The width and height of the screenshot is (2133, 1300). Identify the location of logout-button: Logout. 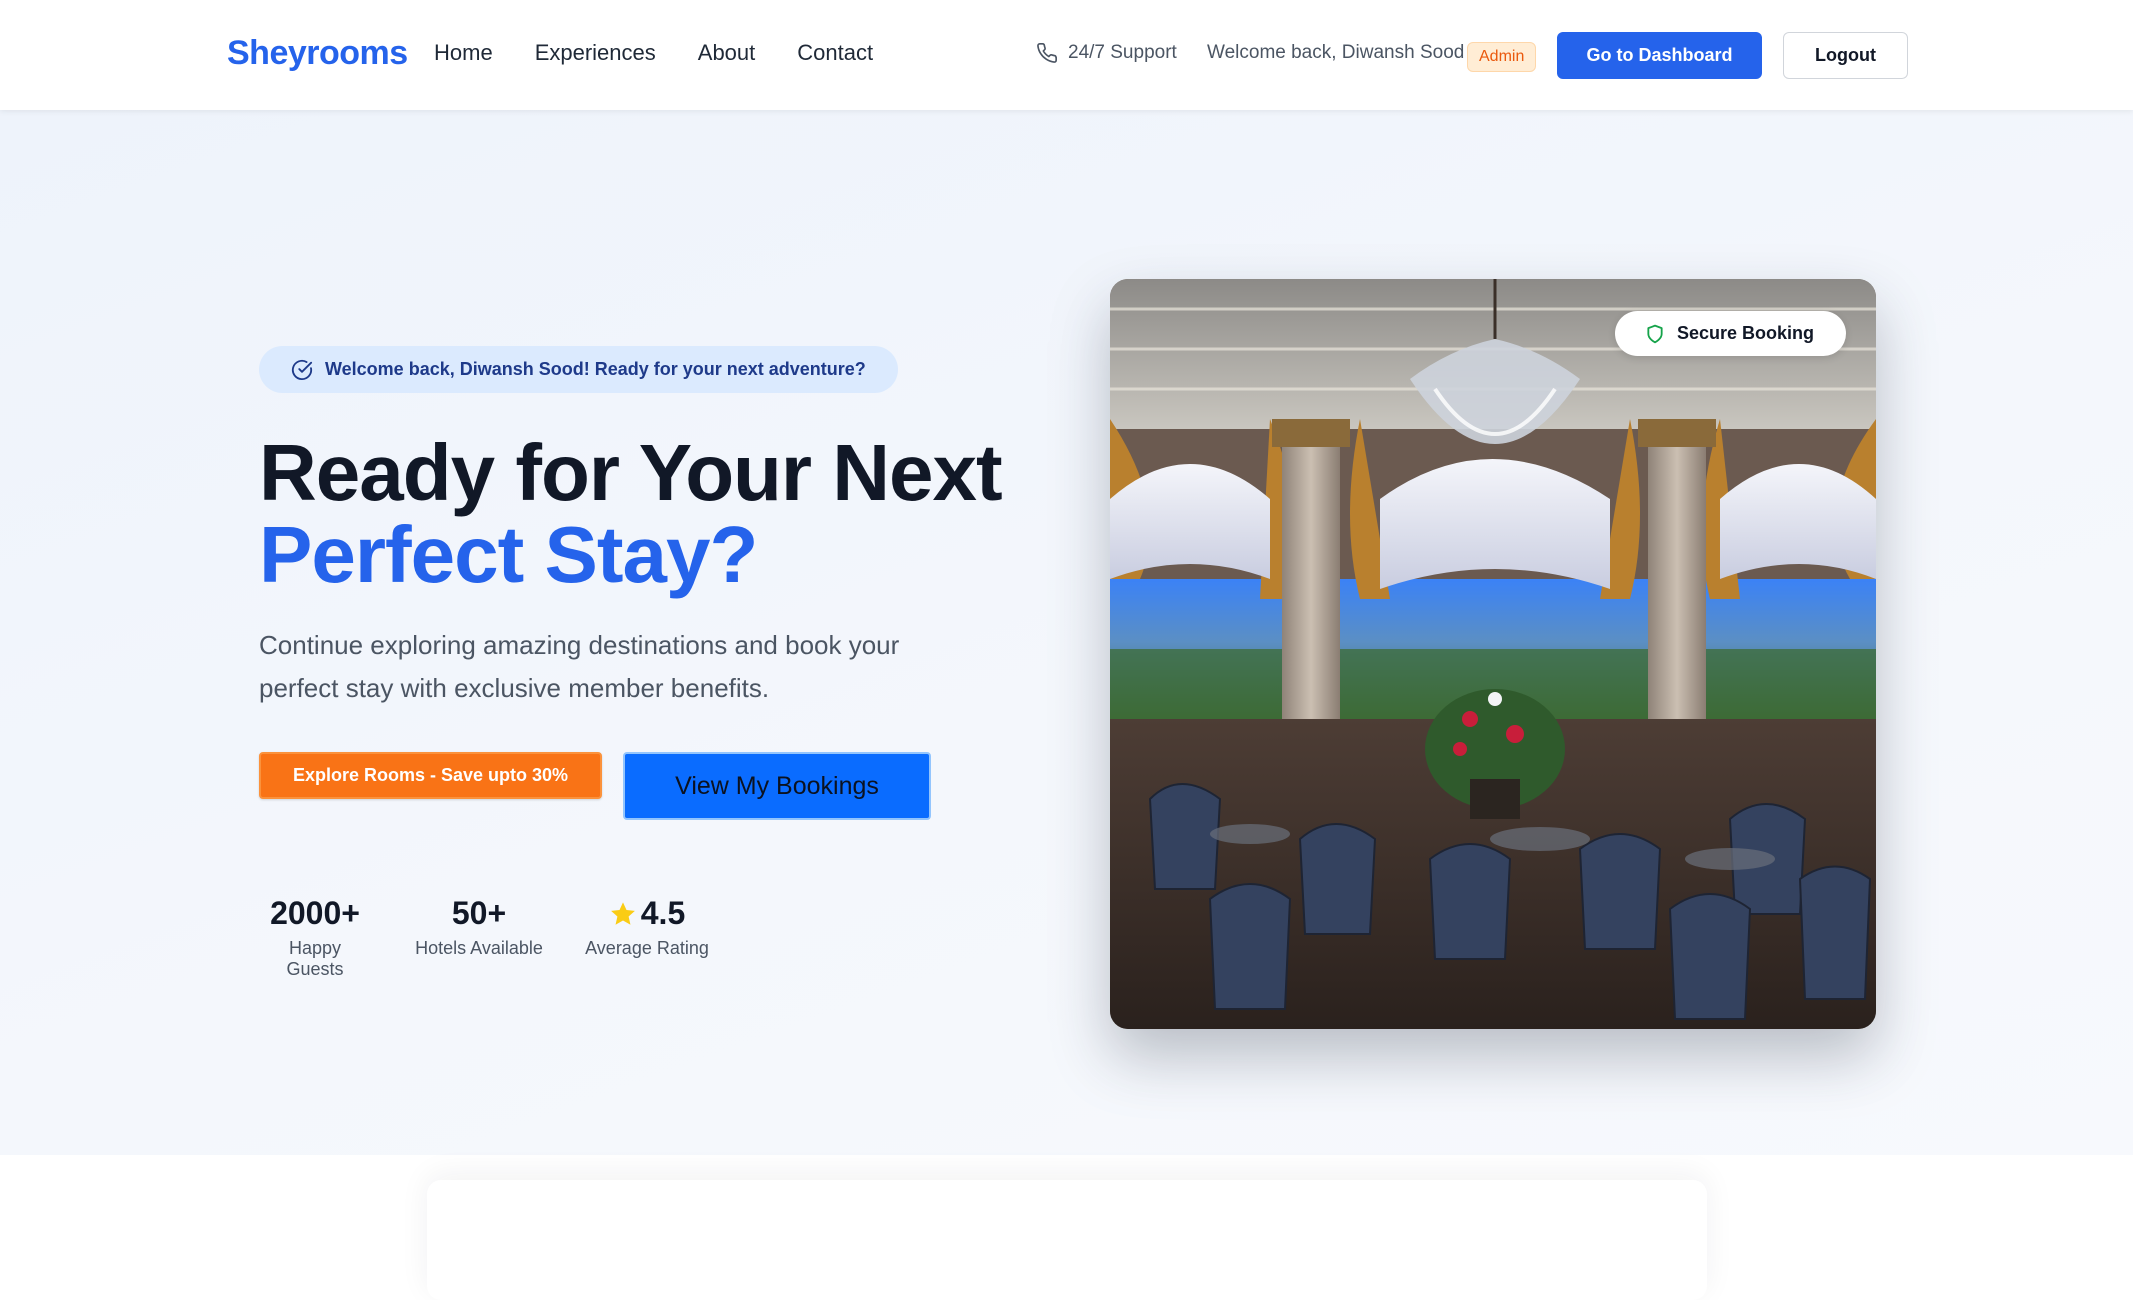
(1845, 55).